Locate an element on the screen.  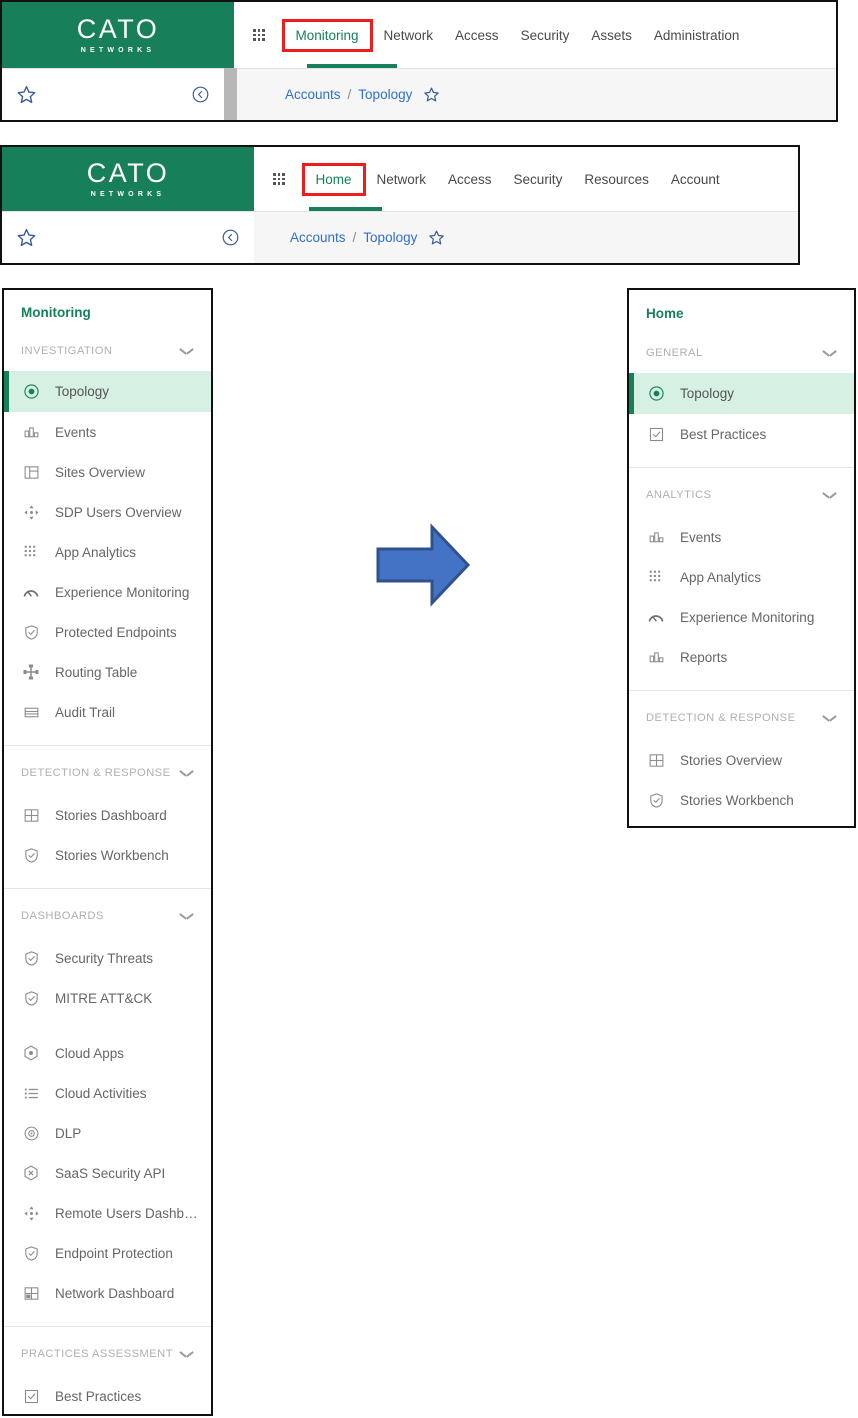
menu-item-label: Security Threats is located at coordinates (104, 958).